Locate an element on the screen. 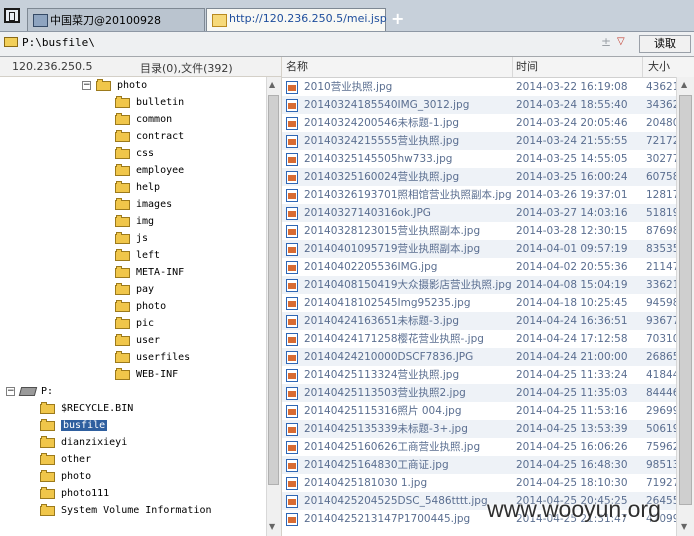  tree-node-label: $RECYCLE.BIN is located at coordinates (97, 408).